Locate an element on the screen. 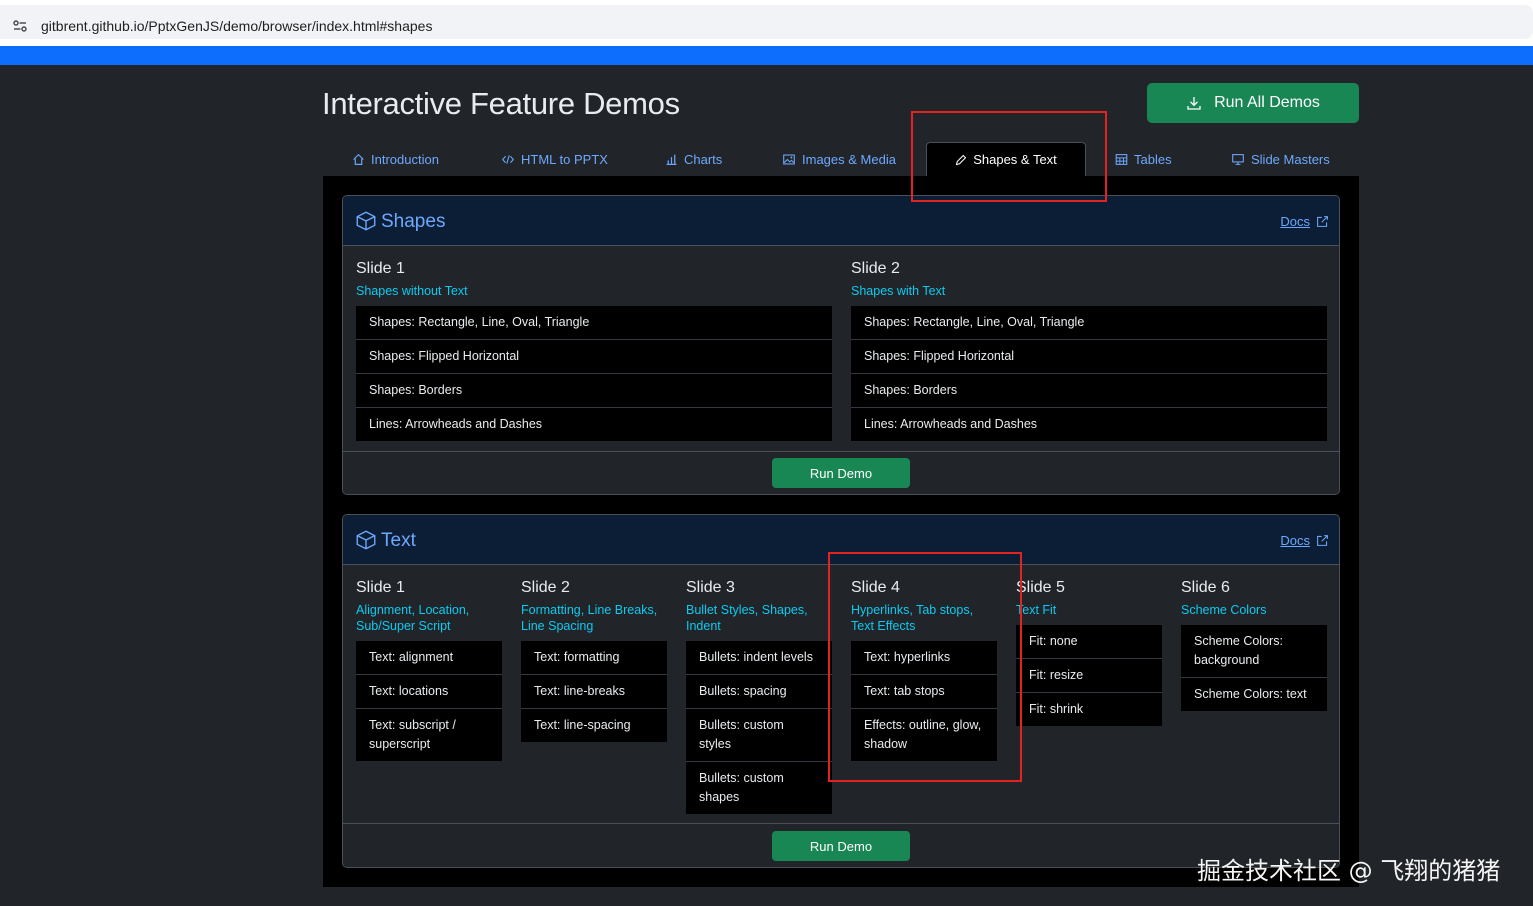 The image size is (1533, 906). list-item: Bullets: custom styles is located at coordinates (759, 735).